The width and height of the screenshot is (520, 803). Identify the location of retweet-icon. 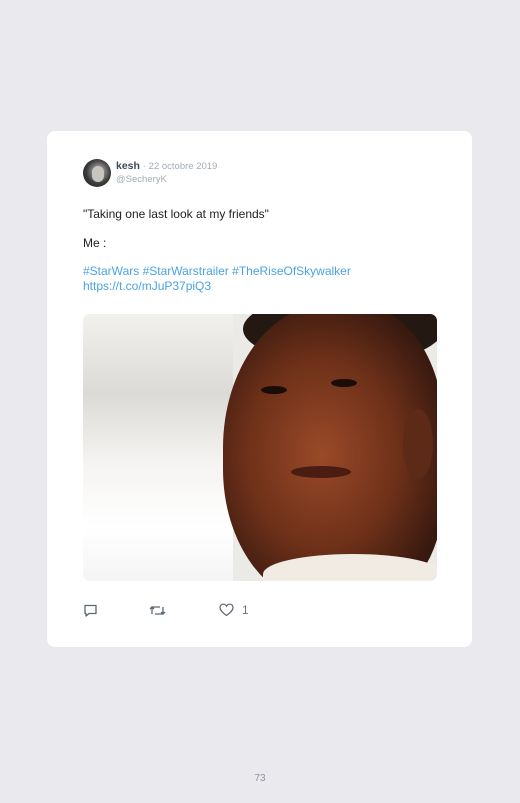
(157, 610).